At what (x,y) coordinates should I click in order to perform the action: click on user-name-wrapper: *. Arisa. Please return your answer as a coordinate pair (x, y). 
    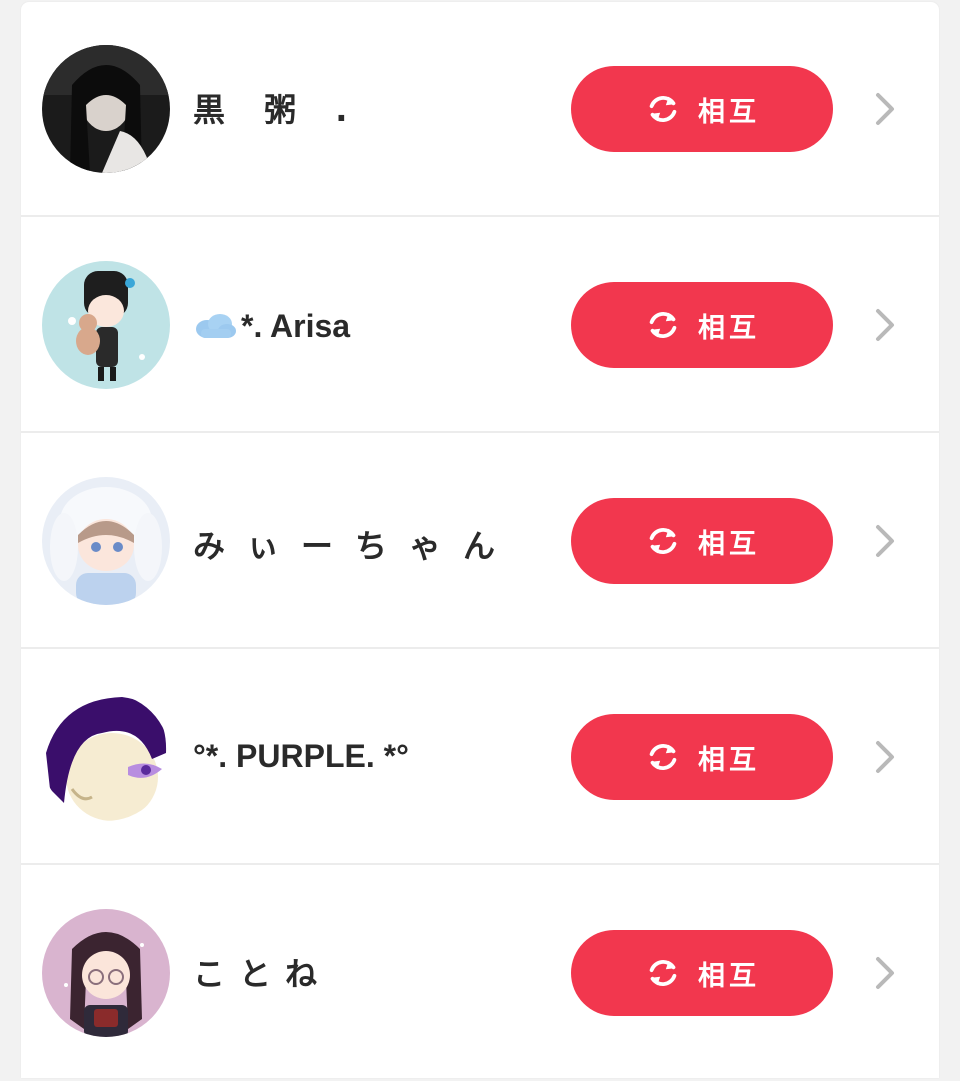
    Looking at the image, I should click on (271, 326).